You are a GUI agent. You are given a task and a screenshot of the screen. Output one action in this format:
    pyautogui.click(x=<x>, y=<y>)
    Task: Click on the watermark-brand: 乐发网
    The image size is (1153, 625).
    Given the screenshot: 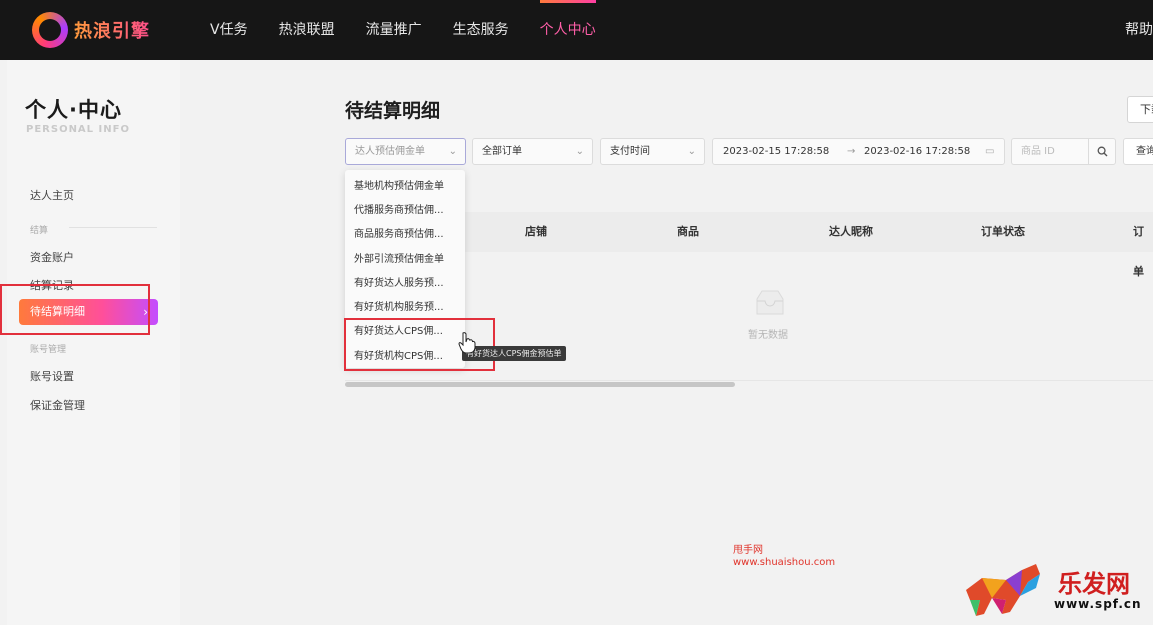 What is the action you would take?
    pyautogui.click(x=1094, y=583)
    